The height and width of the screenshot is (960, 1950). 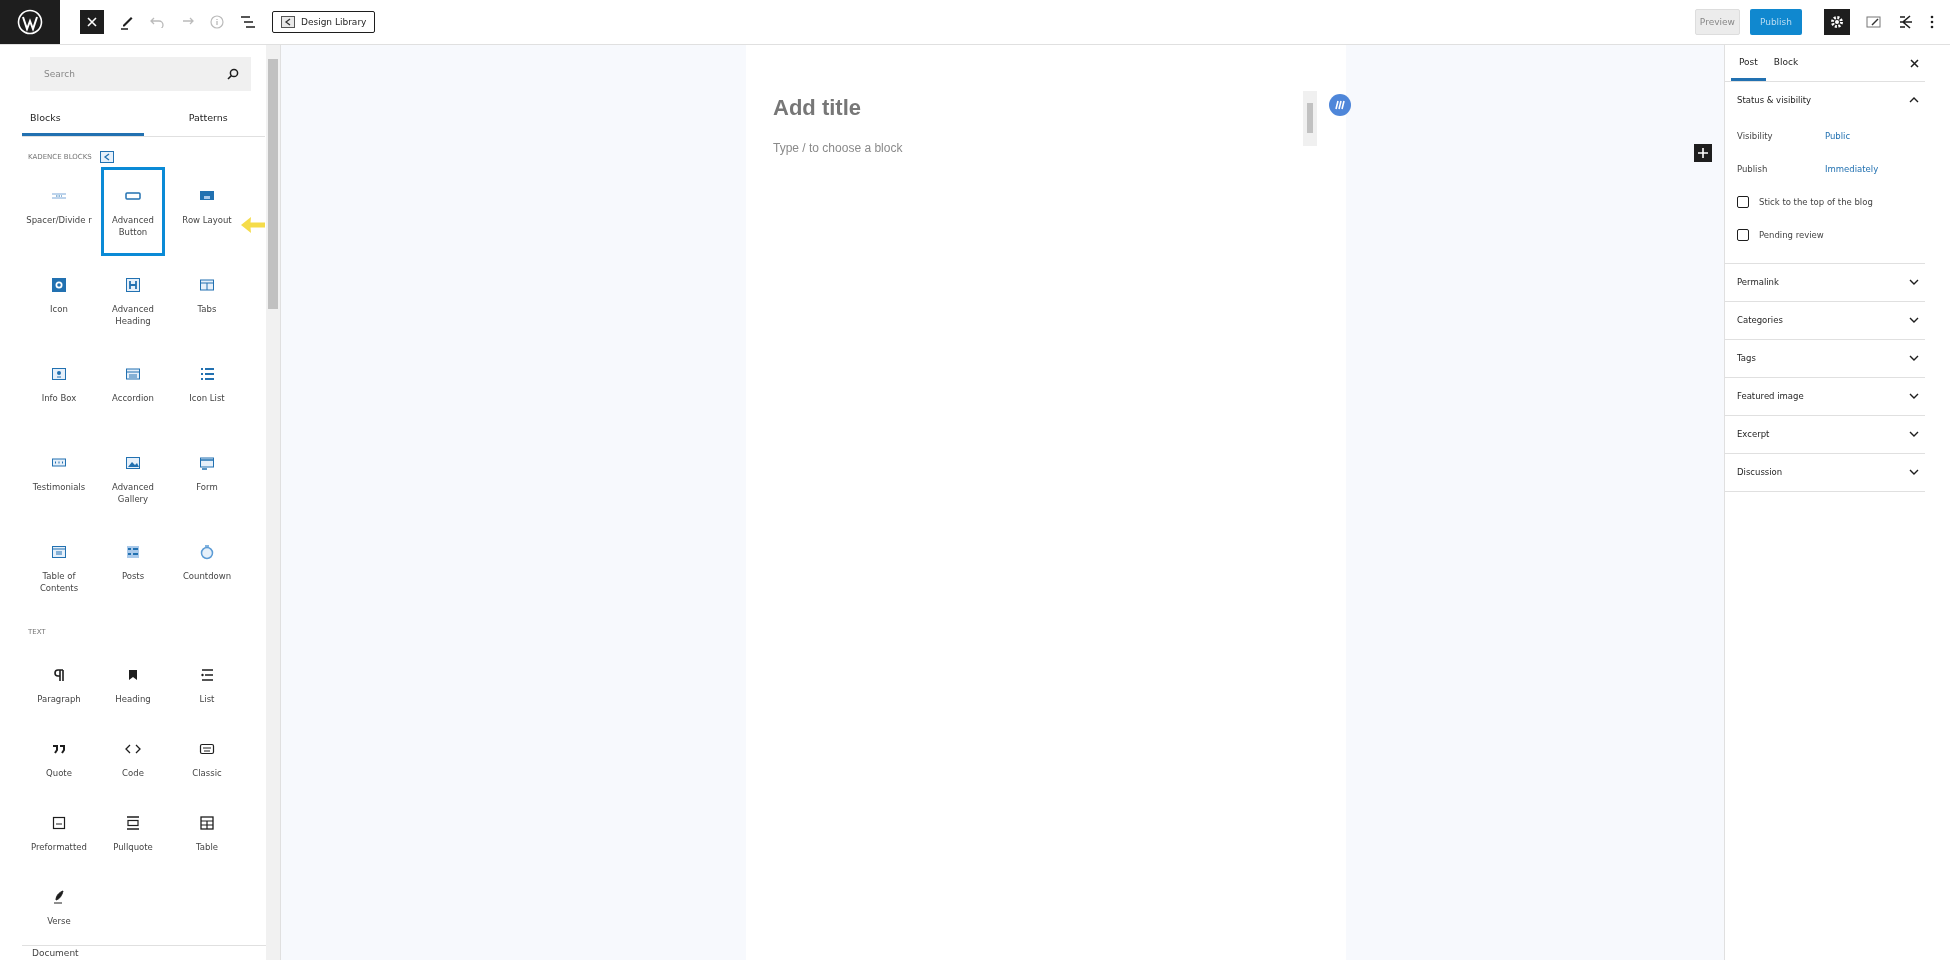 What do you see at coordinates (59, 478) in the screenshot?
I see `block-item: Testimonials` at bounding box center [59, 478].